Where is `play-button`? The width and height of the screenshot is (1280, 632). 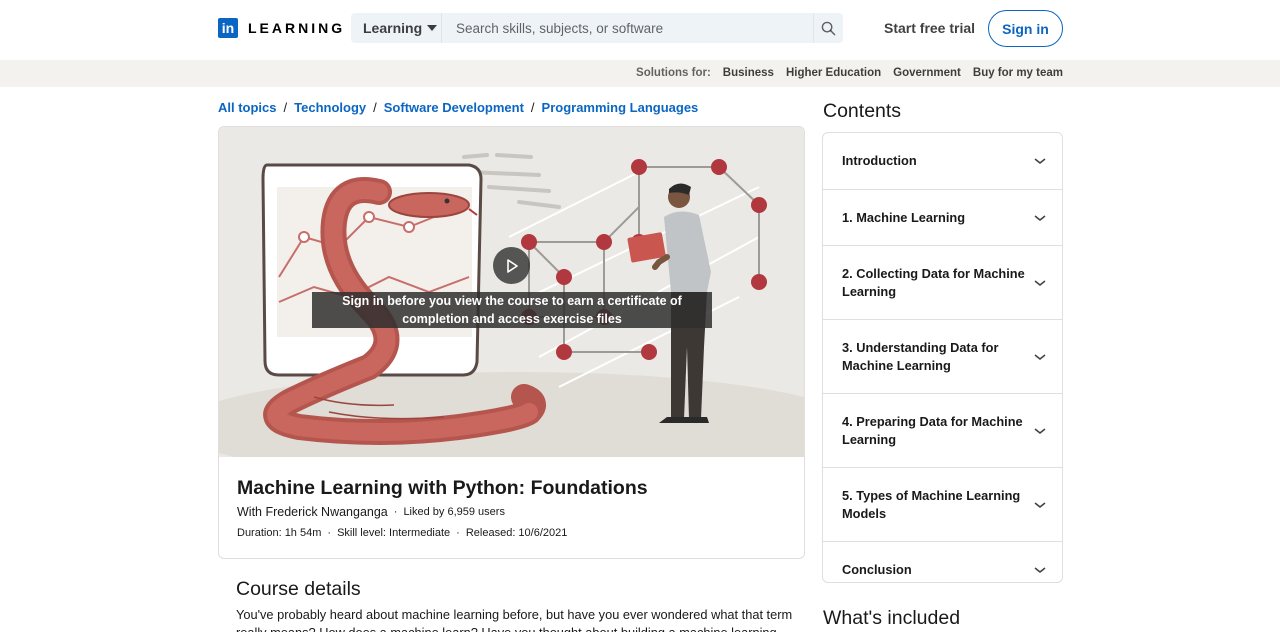 play-button is located at coordinates (511, 265).